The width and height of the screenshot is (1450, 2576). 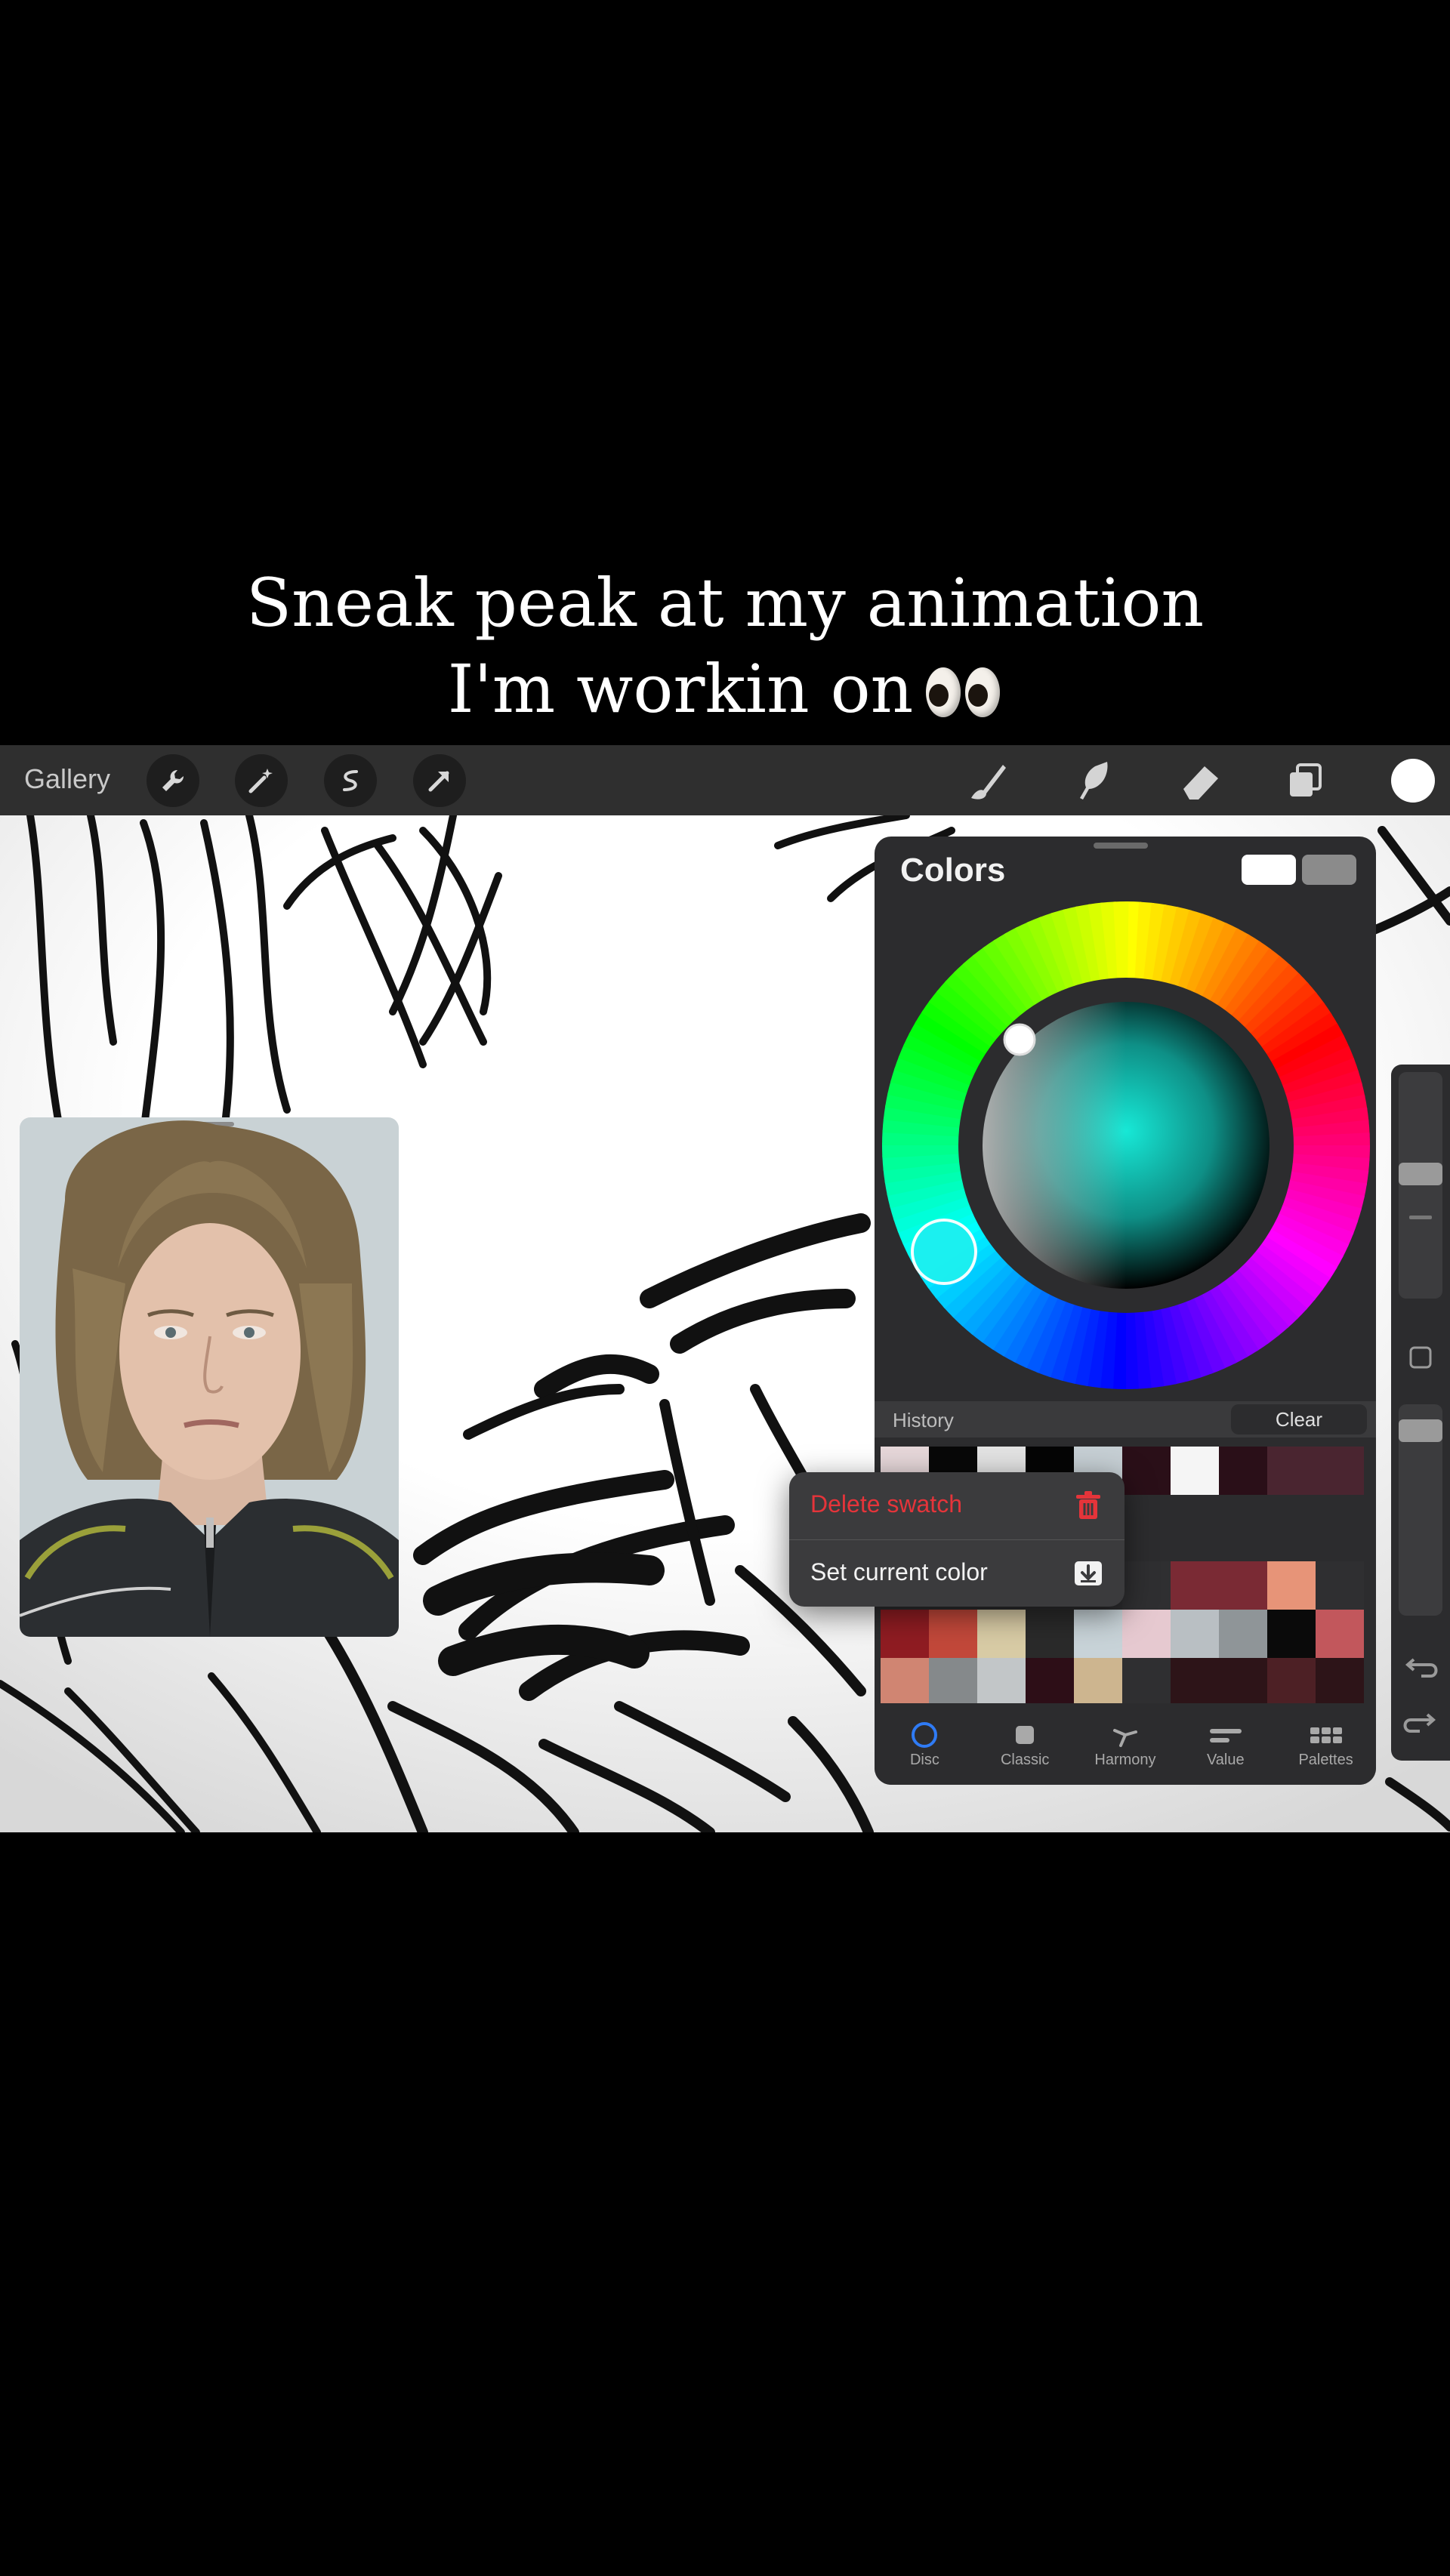 What do you see at coordinates (1093, 781) in the screenshot?
I see `smudge-icon` at bounding box center [1093, 781].